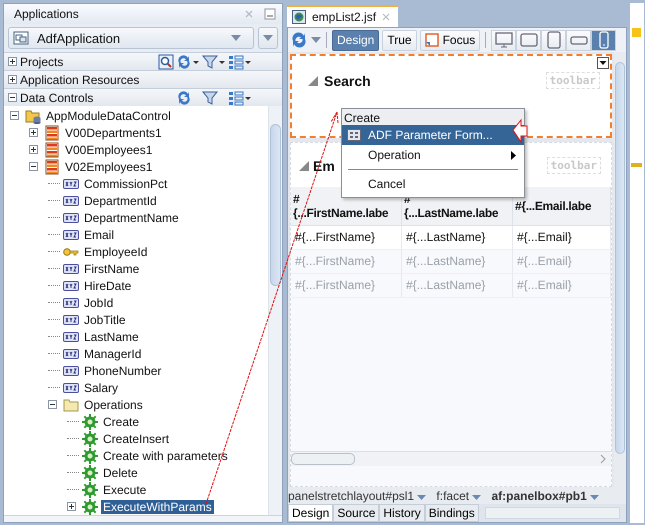 This screenshot has width=645, height=525. What do you see at coordinates (120, 473) in the screenshot?
I see `tree-item: Delete` at bounding box center [120, 473].